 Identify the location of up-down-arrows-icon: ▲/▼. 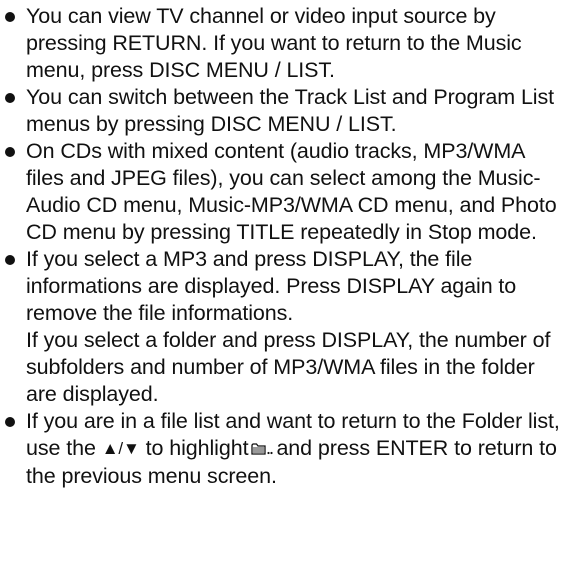
(120, 448).